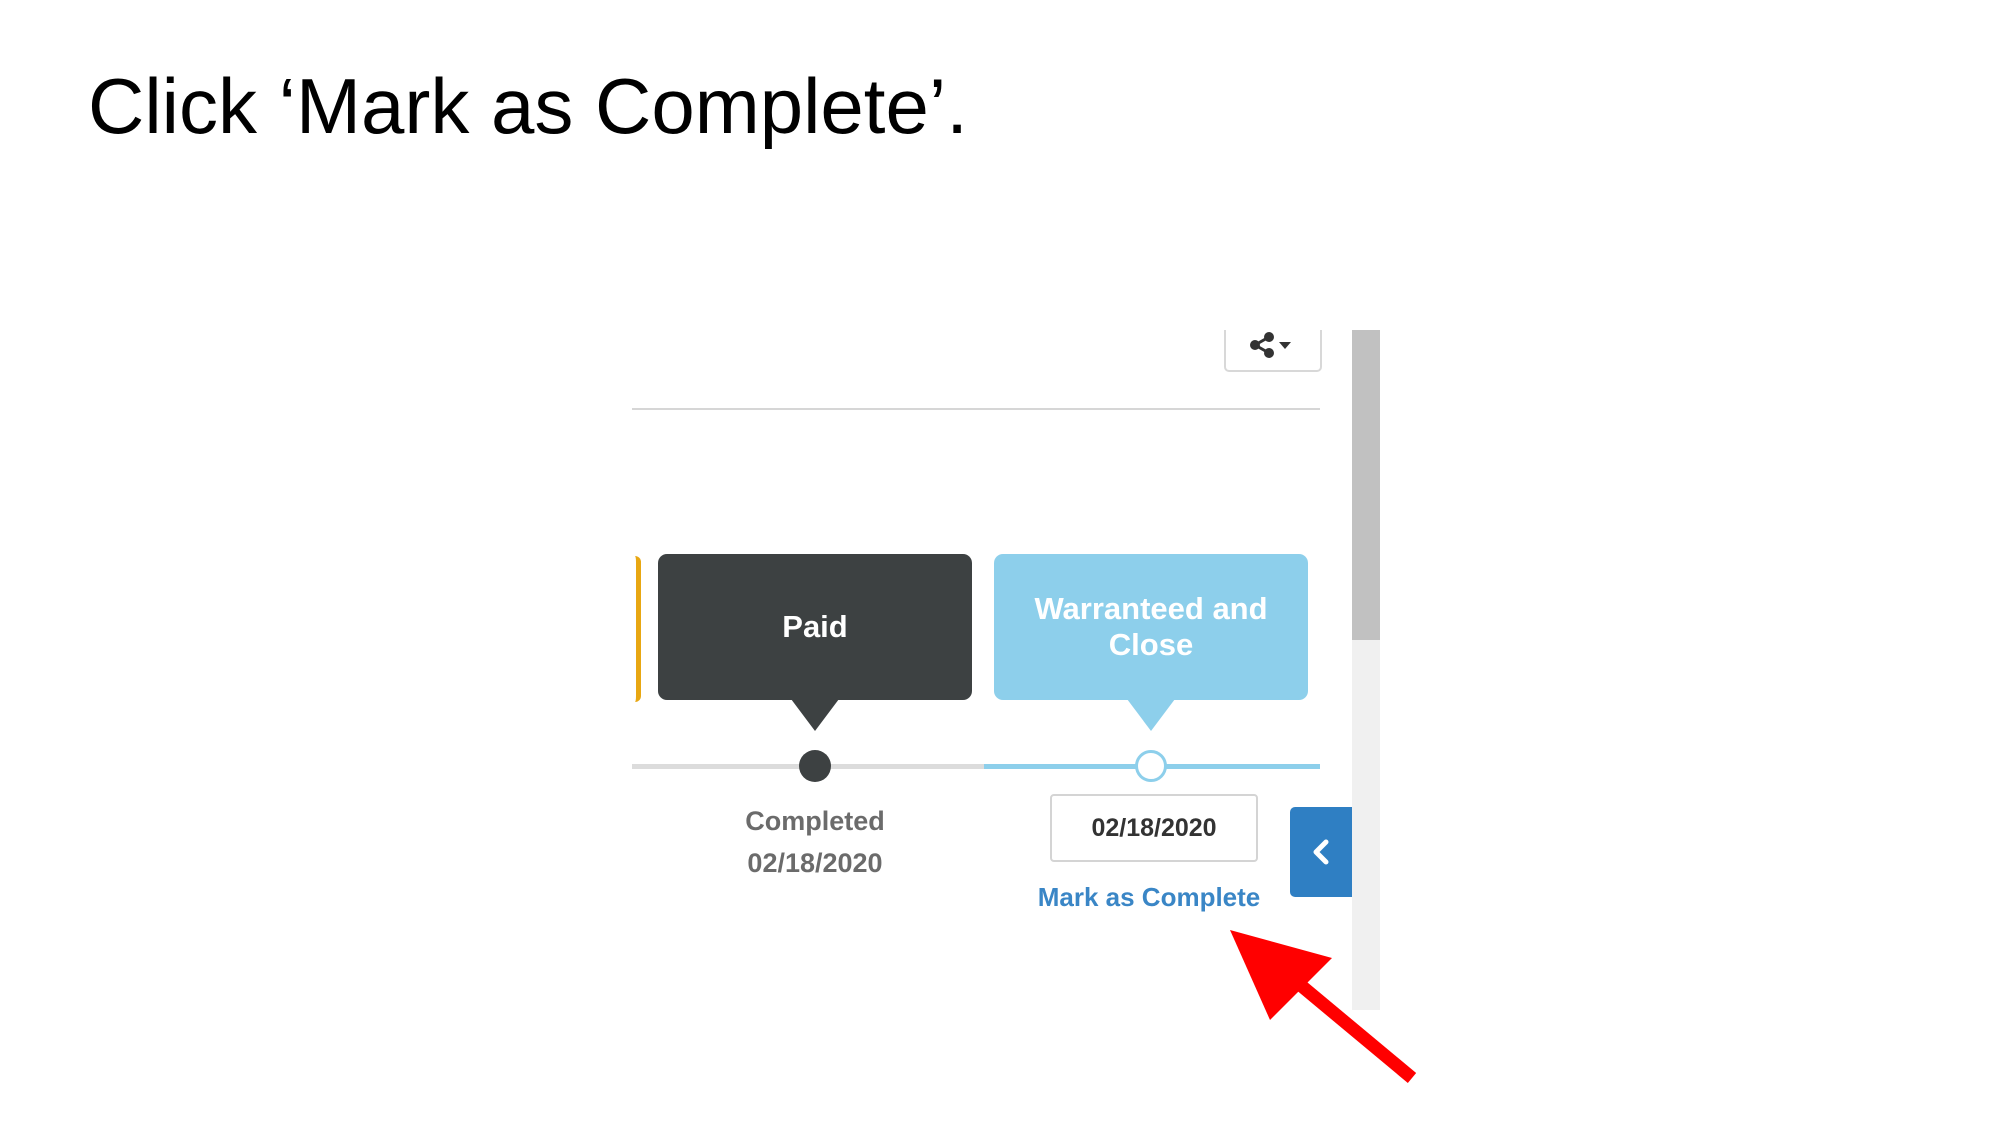  What do you see at coordinates (636, 629) in the screenshot?
I see `previous-stage-card` at bounding box center [636, 629].